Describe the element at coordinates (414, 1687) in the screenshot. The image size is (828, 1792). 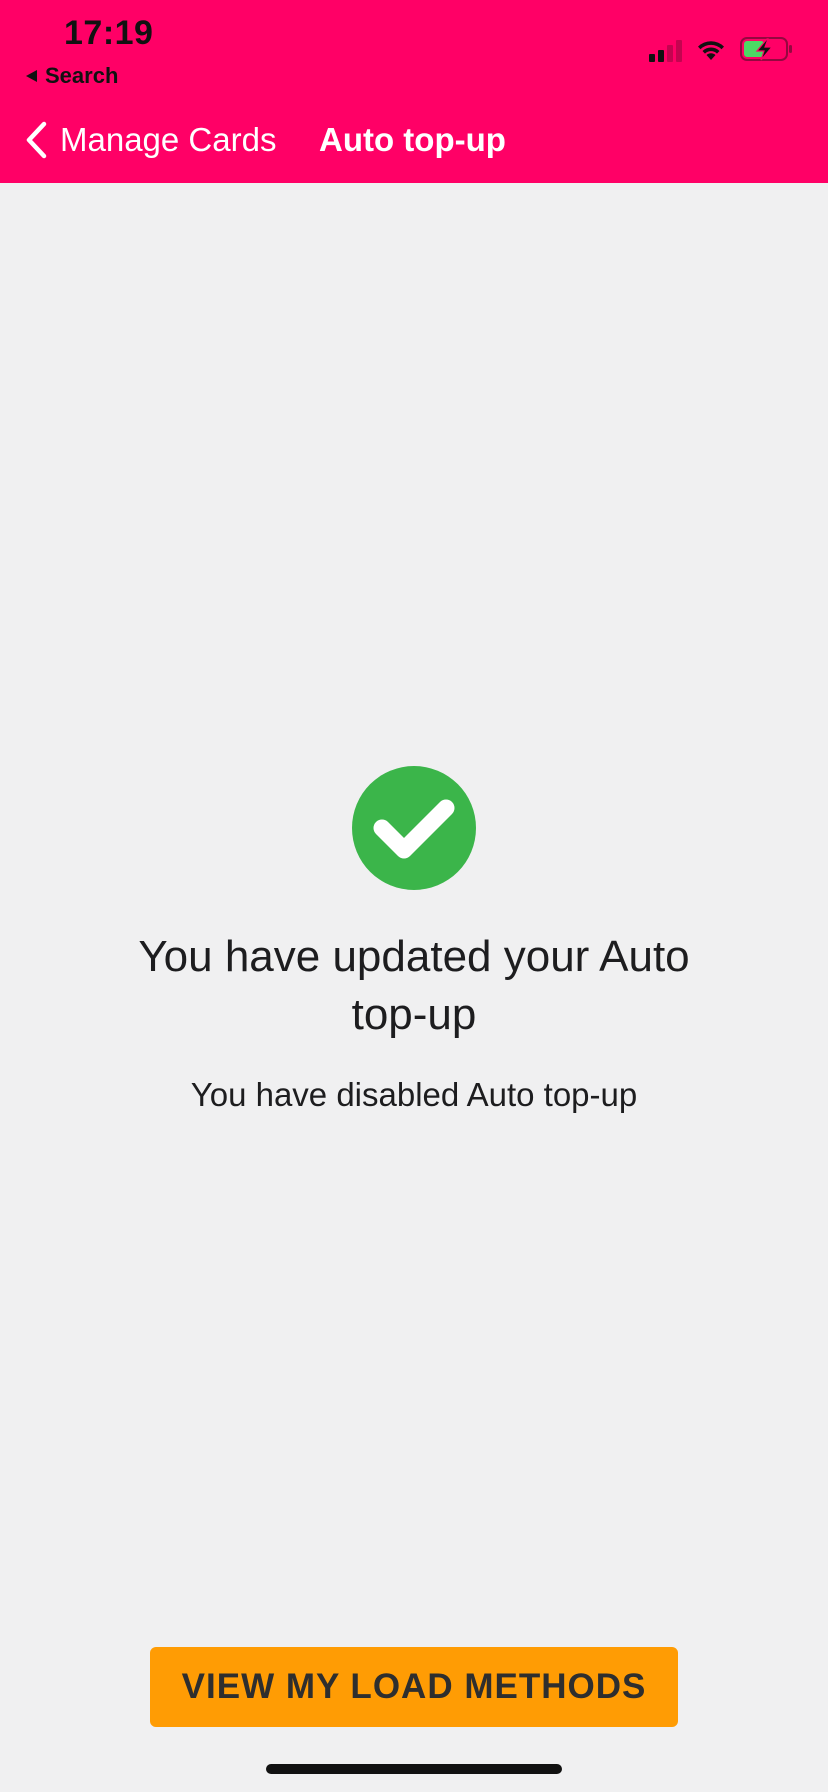
I see `view-load-methods-button: VIEW MY LOAD METHODS` at that location.